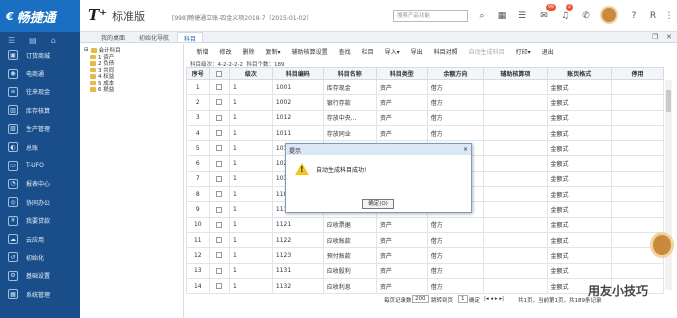 The width and height of the screenshot is (677, 318). I want to click on product-title: T⁺ 标准版, so click(116, 15).